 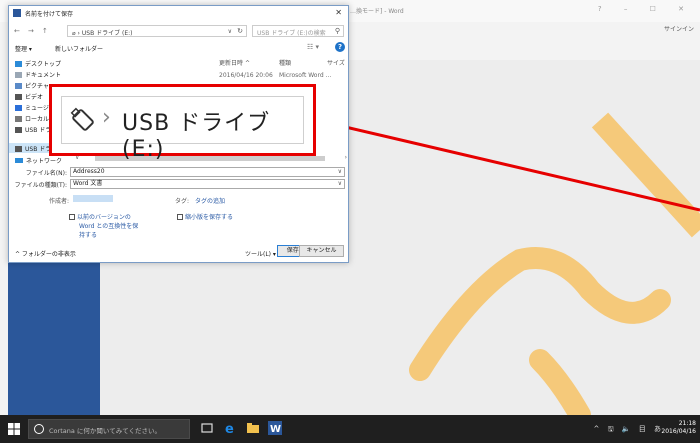 What do you see at coordinates (247, 63) in the screenshot?
I see `sort-arrow-icon: ^` at bounding box center [247, 63].